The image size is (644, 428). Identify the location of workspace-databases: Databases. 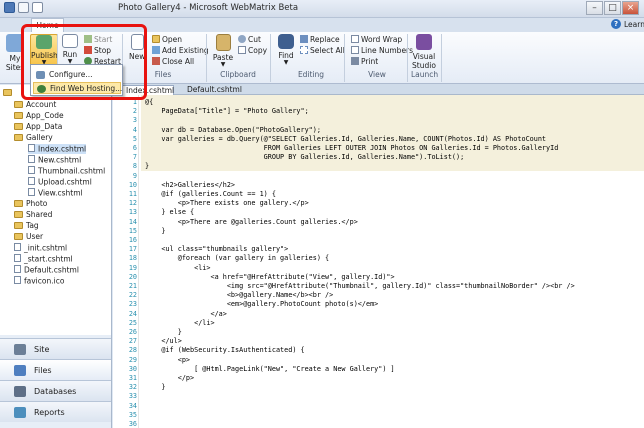
(55, 390).